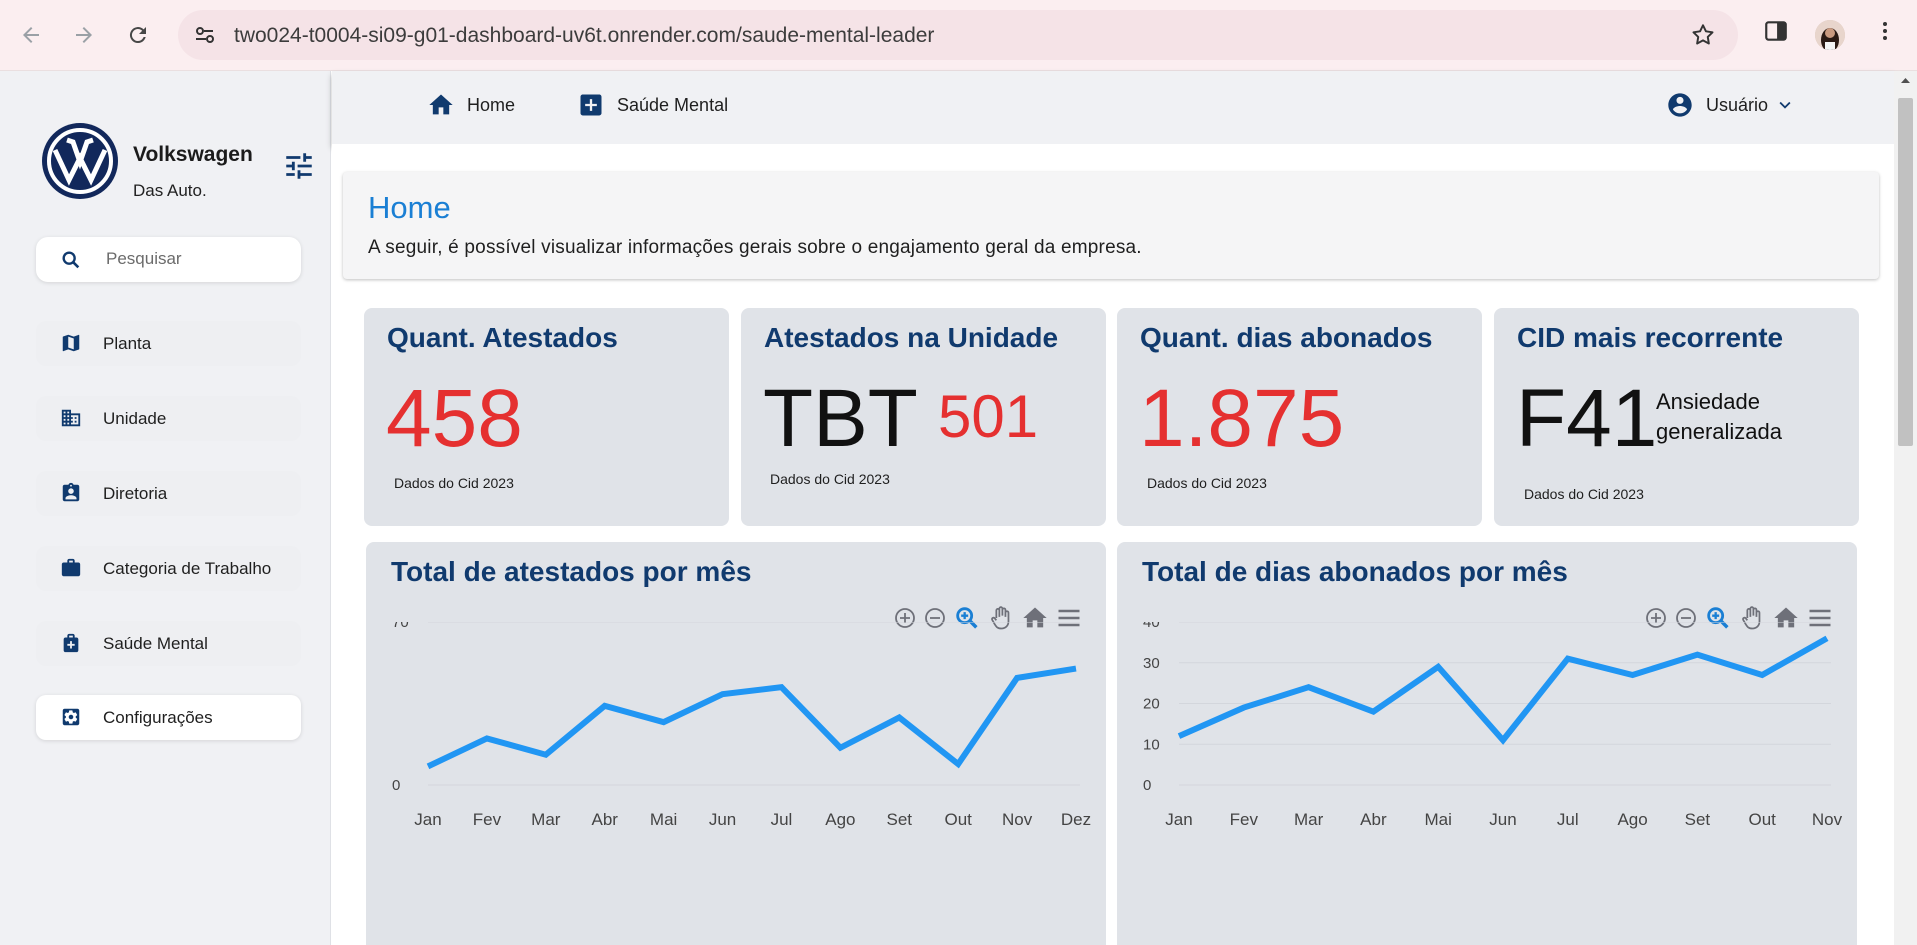 The height and width of the screenshot is (945, 1917). What do you see at coordinates (71, 345) in the screenshot?
I see `map-icon` at bounding box center [71, 345].